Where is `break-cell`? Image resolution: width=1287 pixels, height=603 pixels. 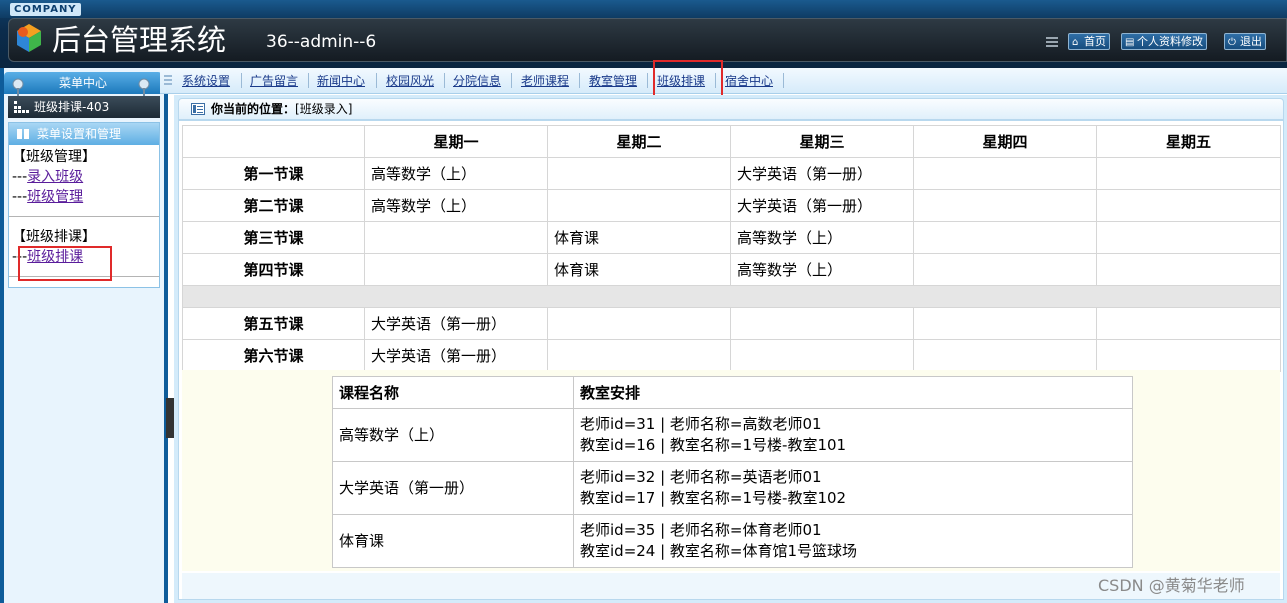 break-cell is located at coordinates (731, 296).